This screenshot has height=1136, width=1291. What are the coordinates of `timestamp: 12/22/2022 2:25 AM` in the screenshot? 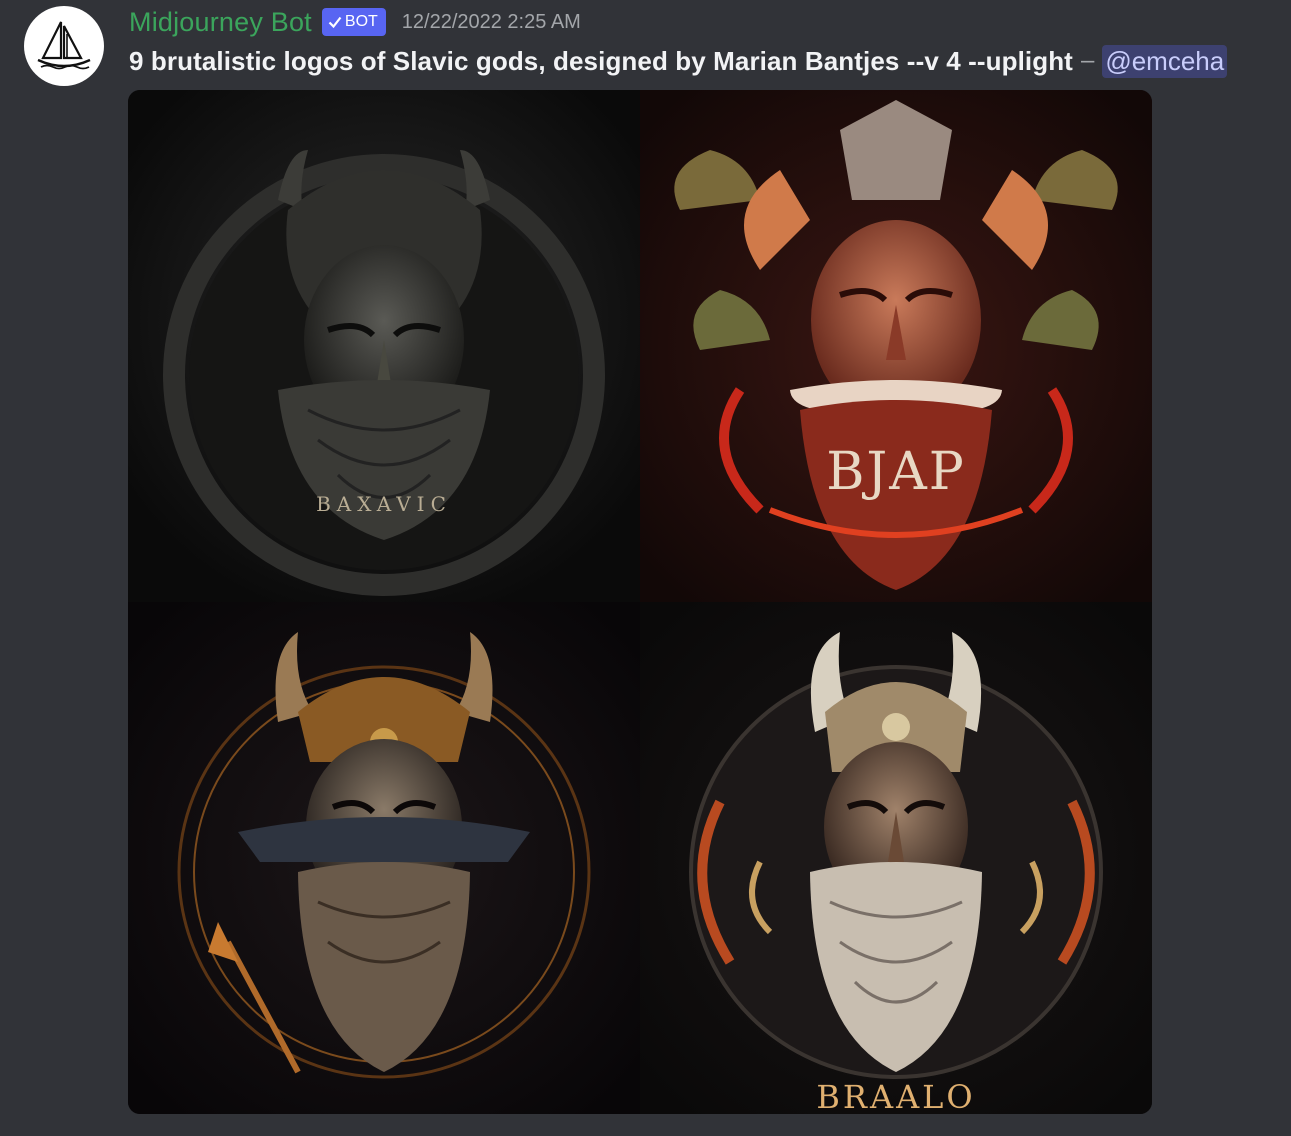 It's located at (491, 21).